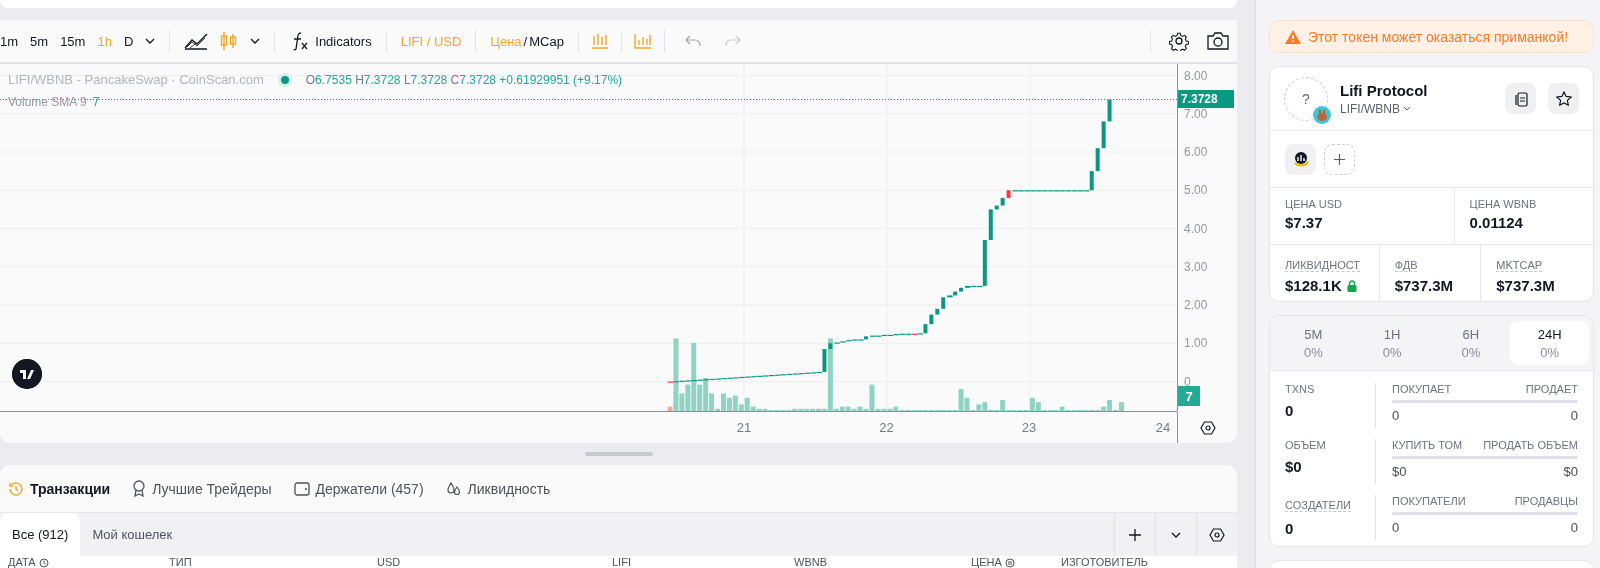 The width and height of the screenshot is (1600, 568). Describe the element at coordinates (886, 427) in the screenshot. I see `time-axis-label: 22` at that location.